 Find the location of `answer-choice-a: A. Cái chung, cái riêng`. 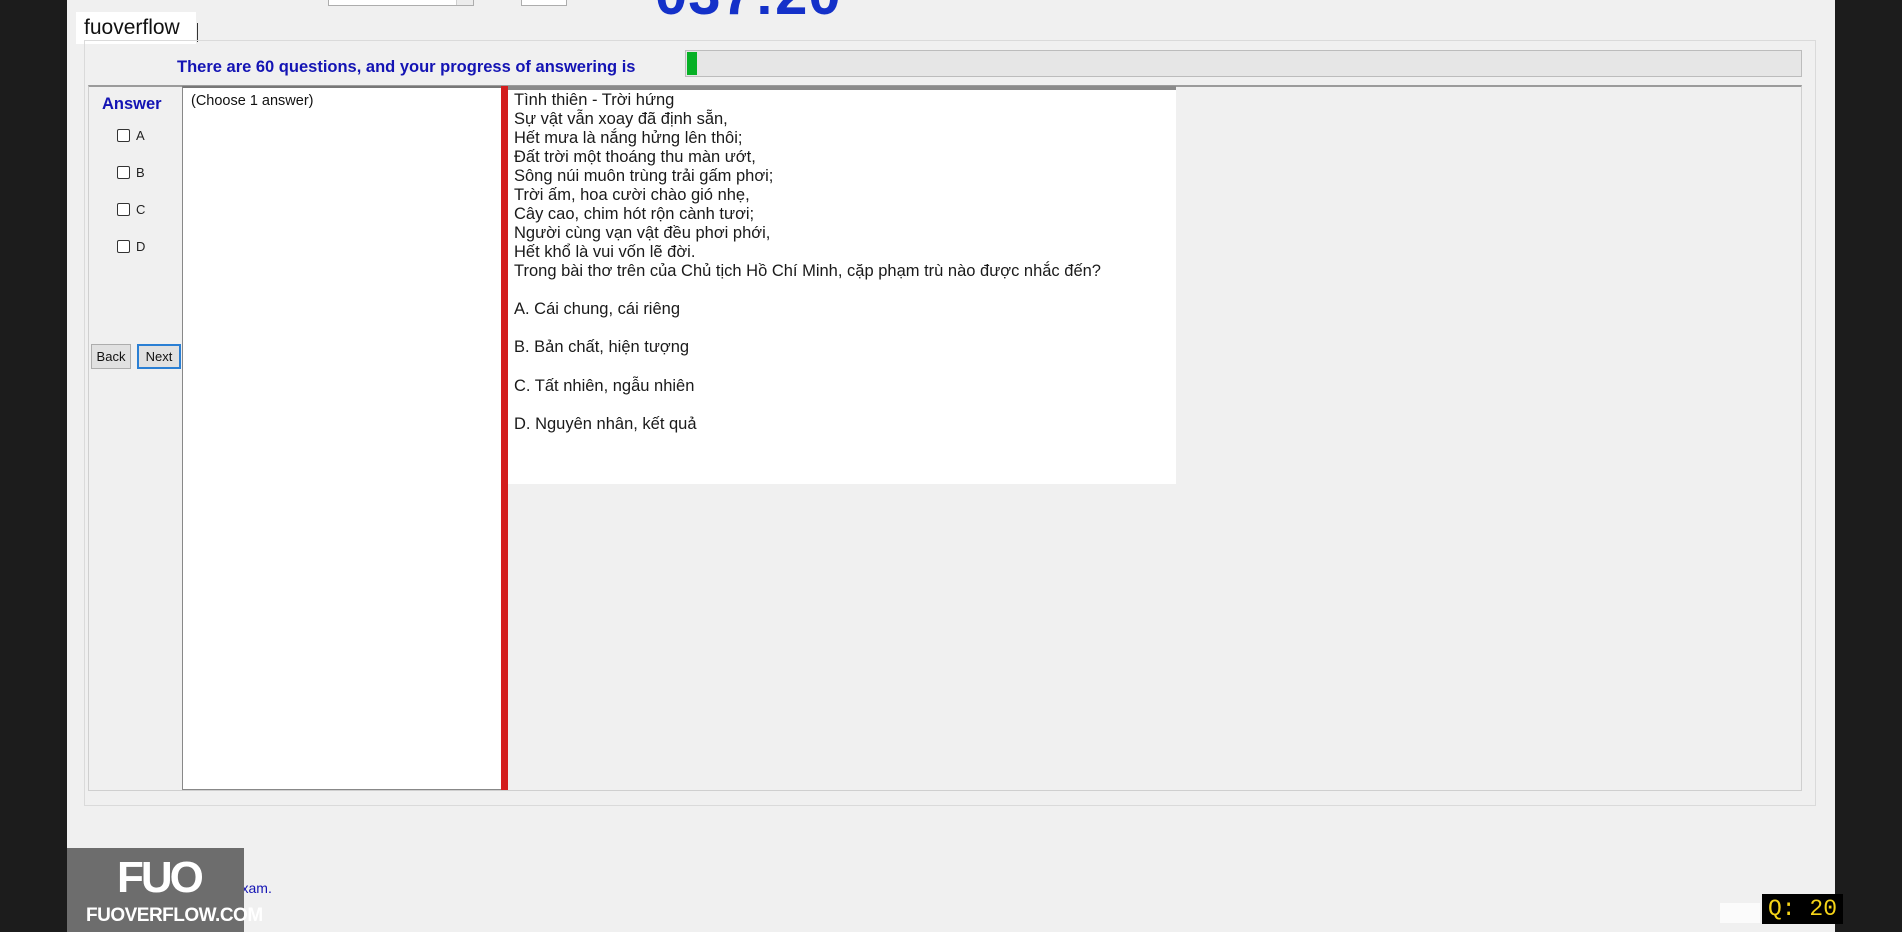

answer-choice-a: A. Cái chung, cái riêng is located at coordinates (597, 309).